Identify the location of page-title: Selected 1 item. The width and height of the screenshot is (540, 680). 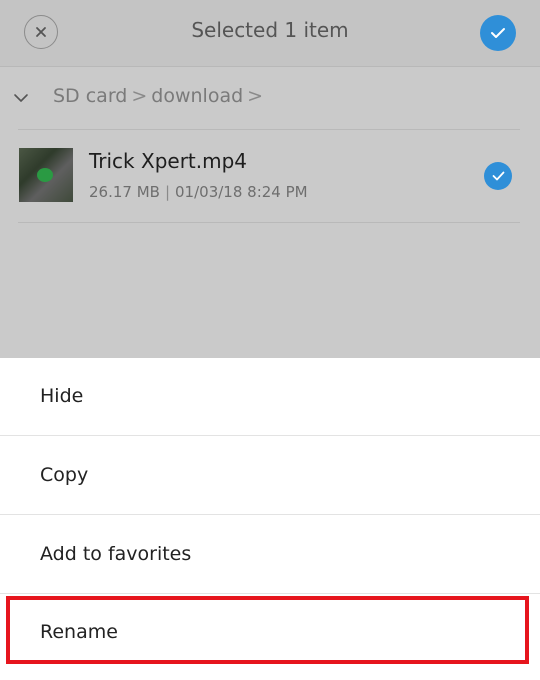
(270, 30).